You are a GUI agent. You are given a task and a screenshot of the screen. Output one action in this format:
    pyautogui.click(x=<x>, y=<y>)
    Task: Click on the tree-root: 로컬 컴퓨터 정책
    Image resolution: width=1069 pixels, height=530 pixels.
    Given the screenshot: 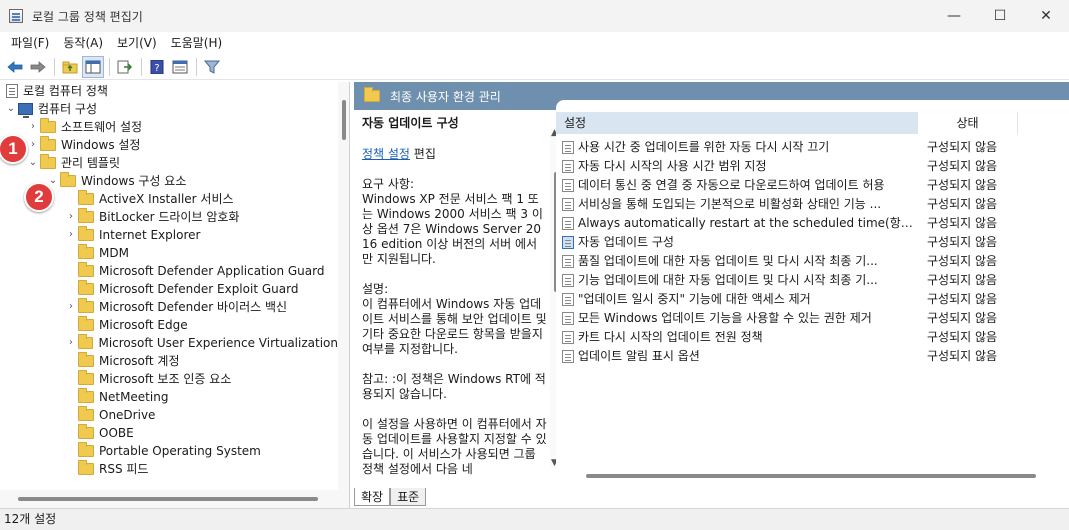 What is the action you would take?
    pyautogui.click(x=169, y=91)
    